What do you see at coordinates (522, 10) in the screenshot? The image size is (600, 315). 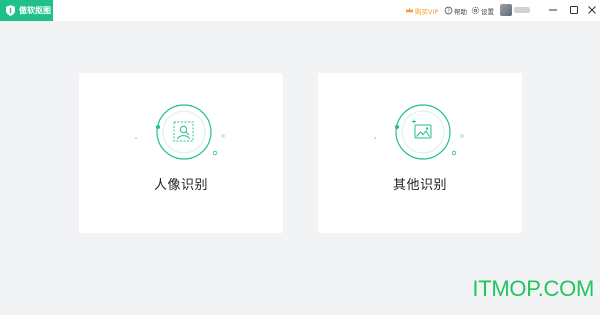 I see `user-name-blurred` at bounding box center [522, 10].